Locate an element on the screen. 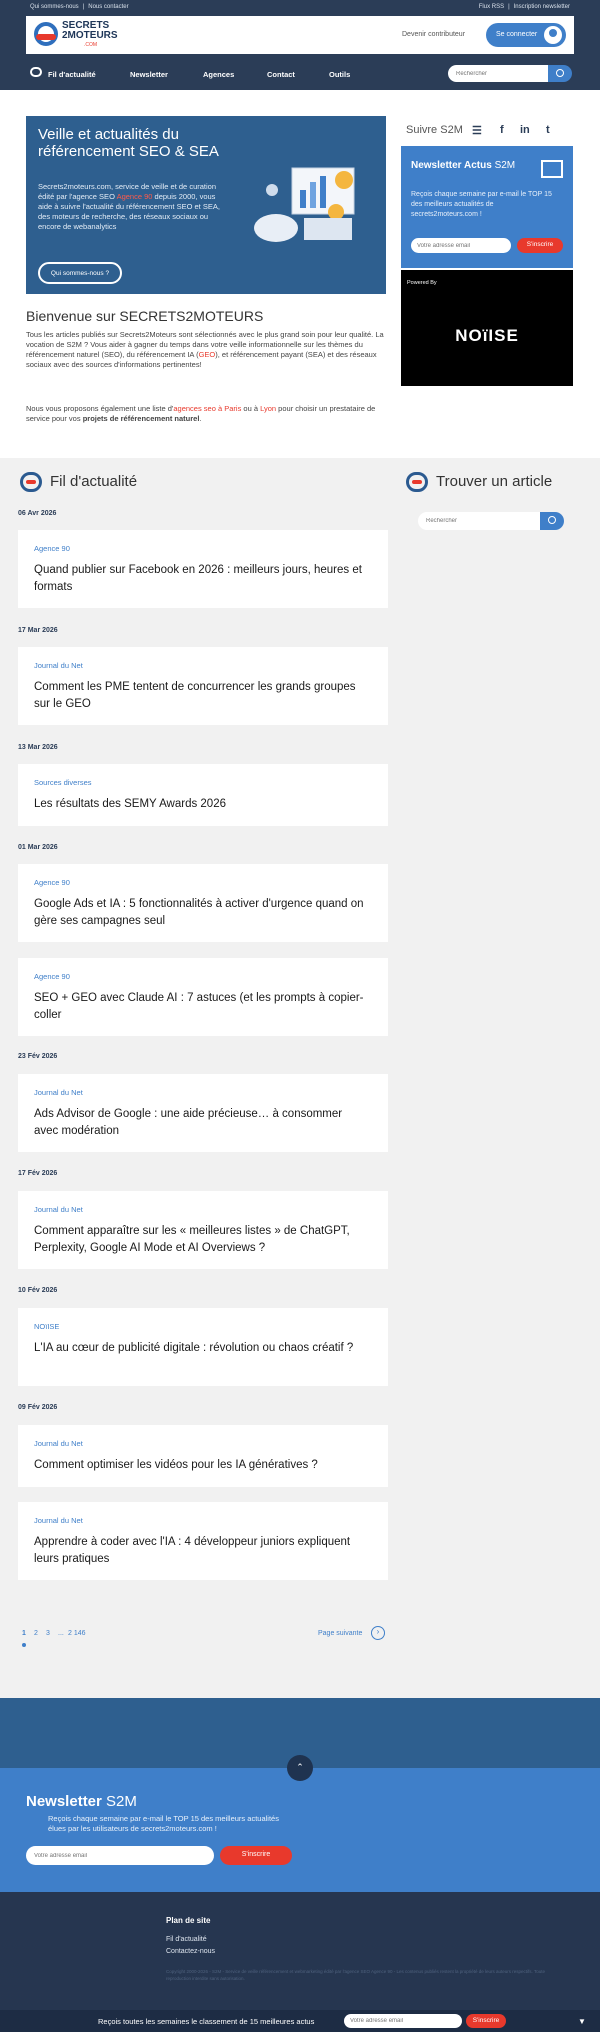  bottom-newsletter-email-input is located at coordinates (120, 1855).